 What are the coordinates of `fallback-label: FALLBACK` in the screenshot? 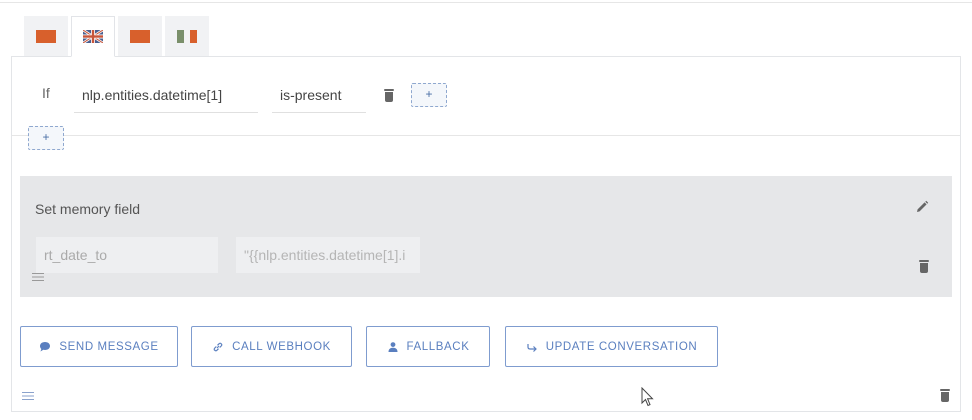 It's located at (438, 346).